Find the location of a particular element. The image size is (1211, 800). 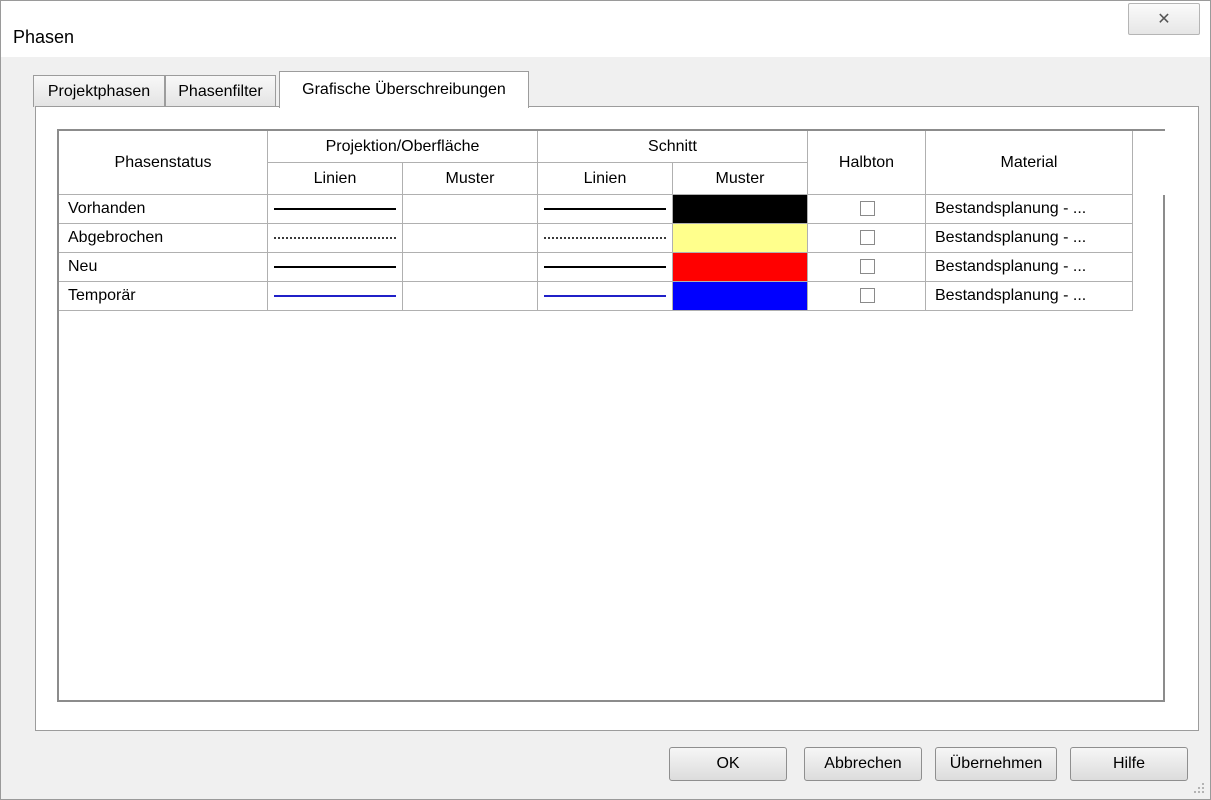

header-schnitt-group: Schnitt is located at coordinates (673, 147).